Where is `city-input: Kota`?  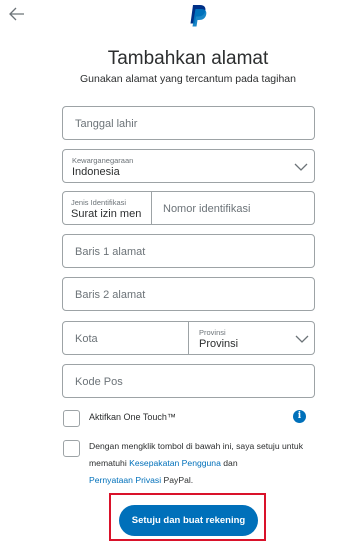
city-input: Kota is located at coordinates (125, 338).